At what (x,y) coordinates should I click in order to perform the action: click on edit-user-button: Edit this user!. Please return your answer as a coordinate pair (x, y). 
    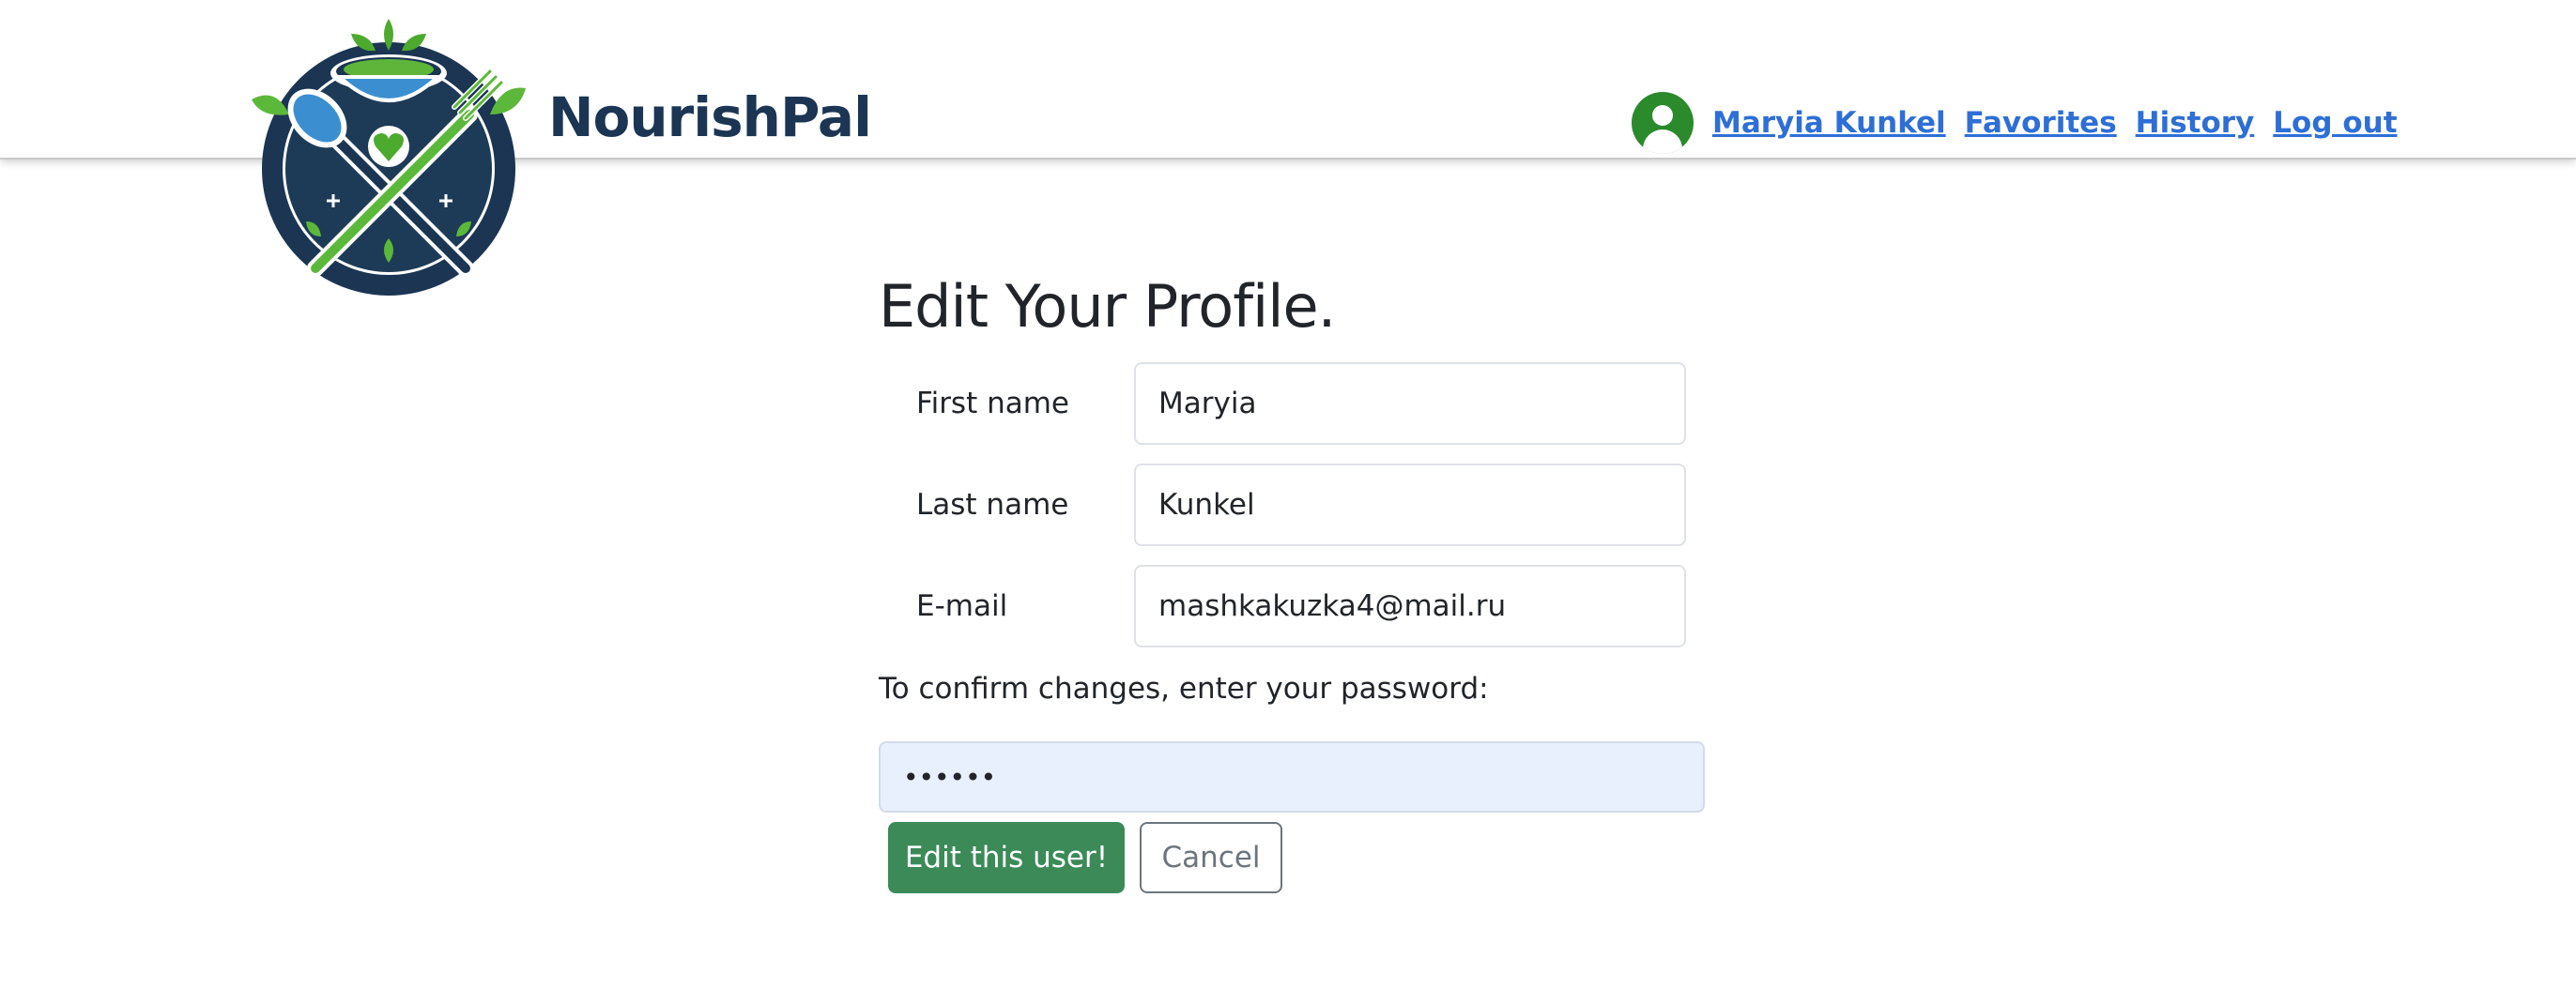
    Looking at the image, I should click on (1007, 858).